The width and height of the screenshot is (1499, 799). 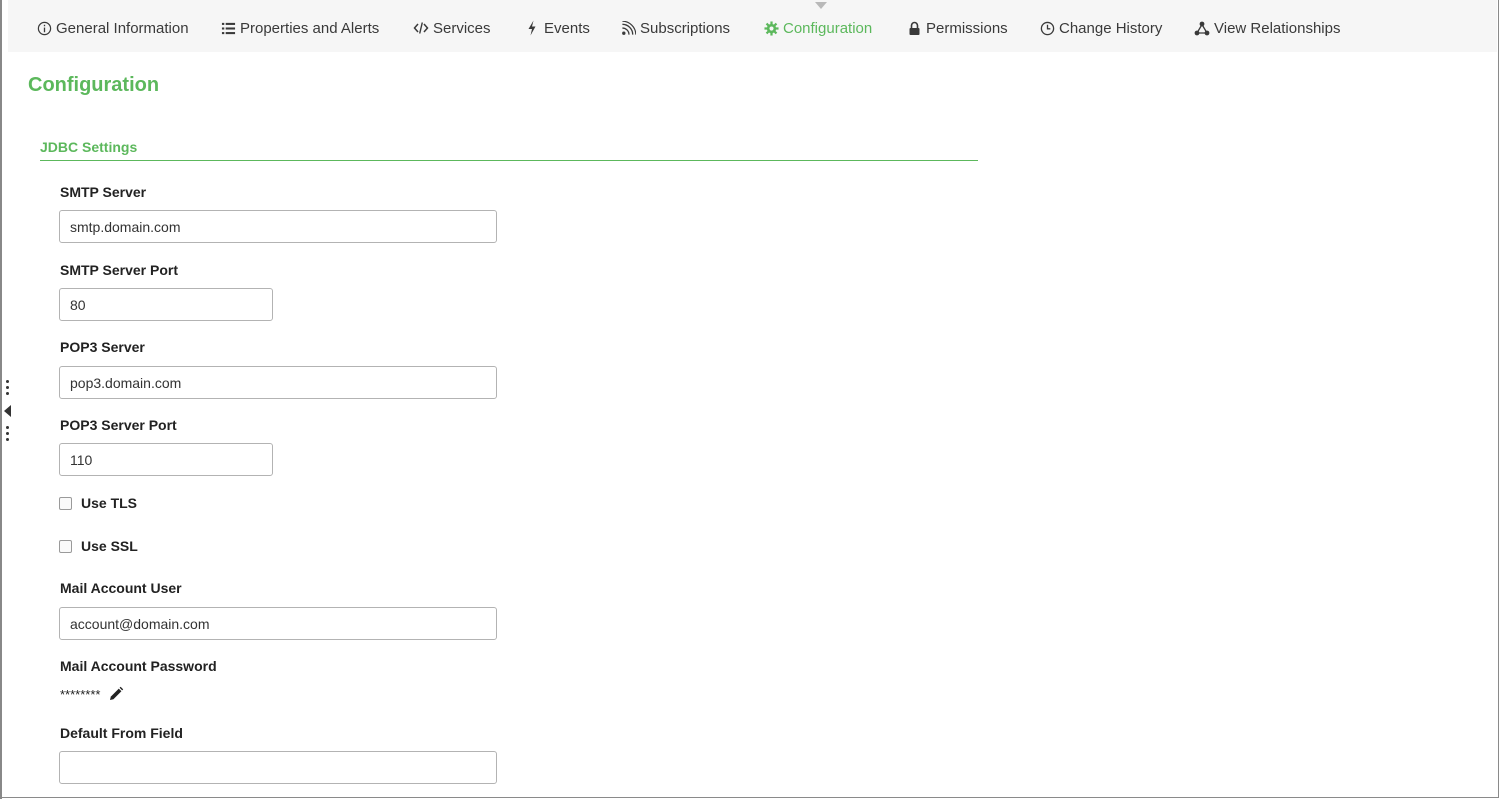 I want to click on mail-password-label: Mail Account Password, so click(x=138, y=666).